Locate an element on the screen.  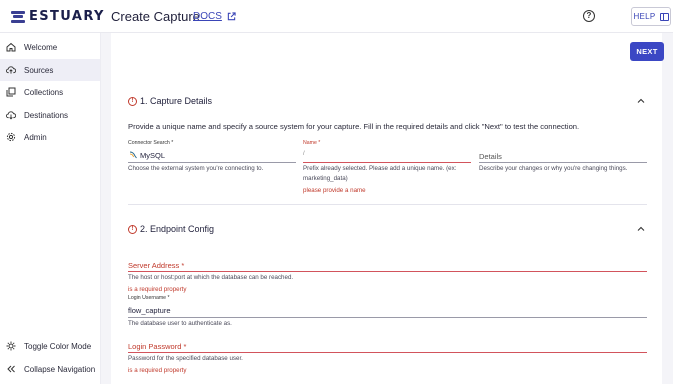
logo-mark-icon is located at coordinates (18, 17).